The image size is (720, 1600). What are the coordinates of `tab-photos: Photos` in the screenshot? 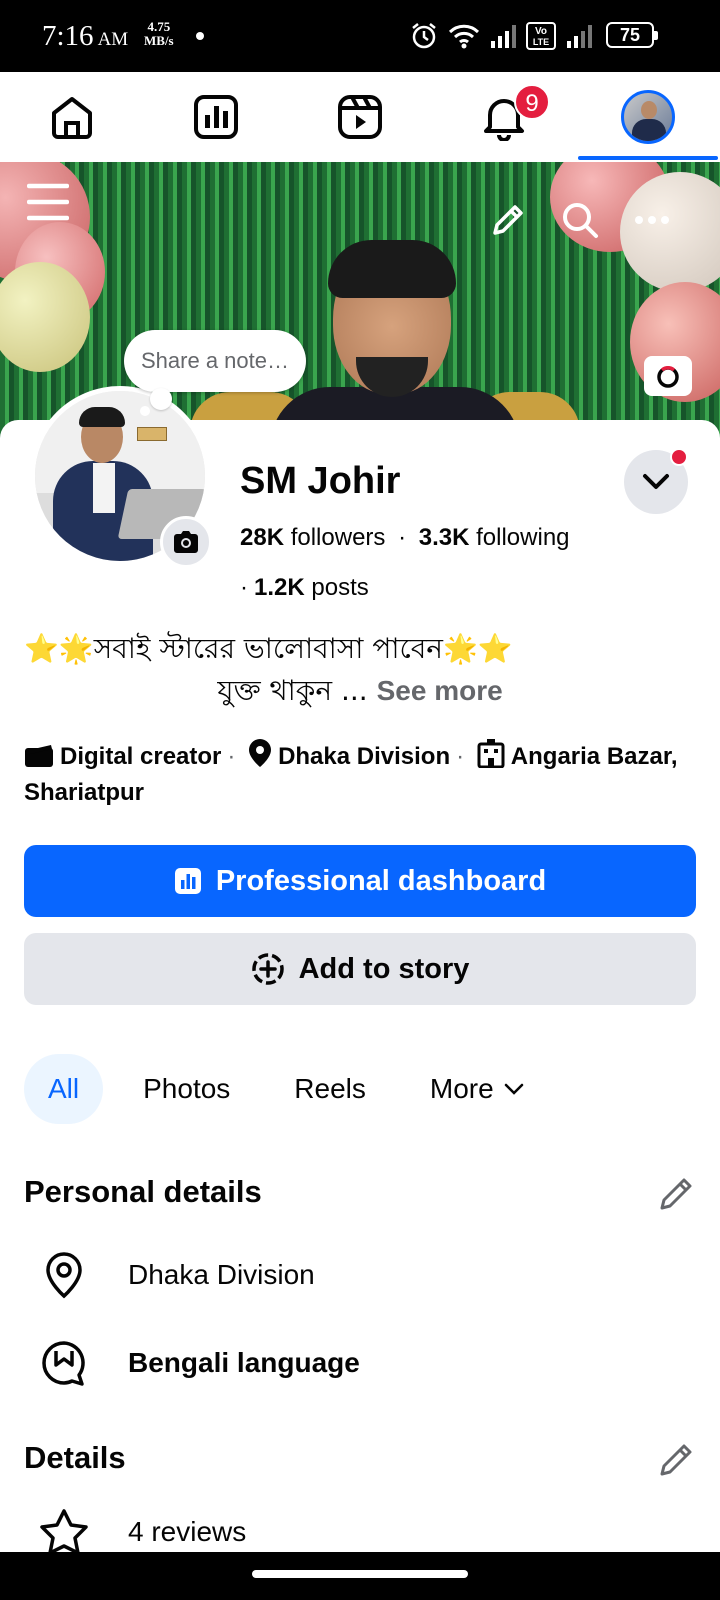 It's located at (186, 1089).